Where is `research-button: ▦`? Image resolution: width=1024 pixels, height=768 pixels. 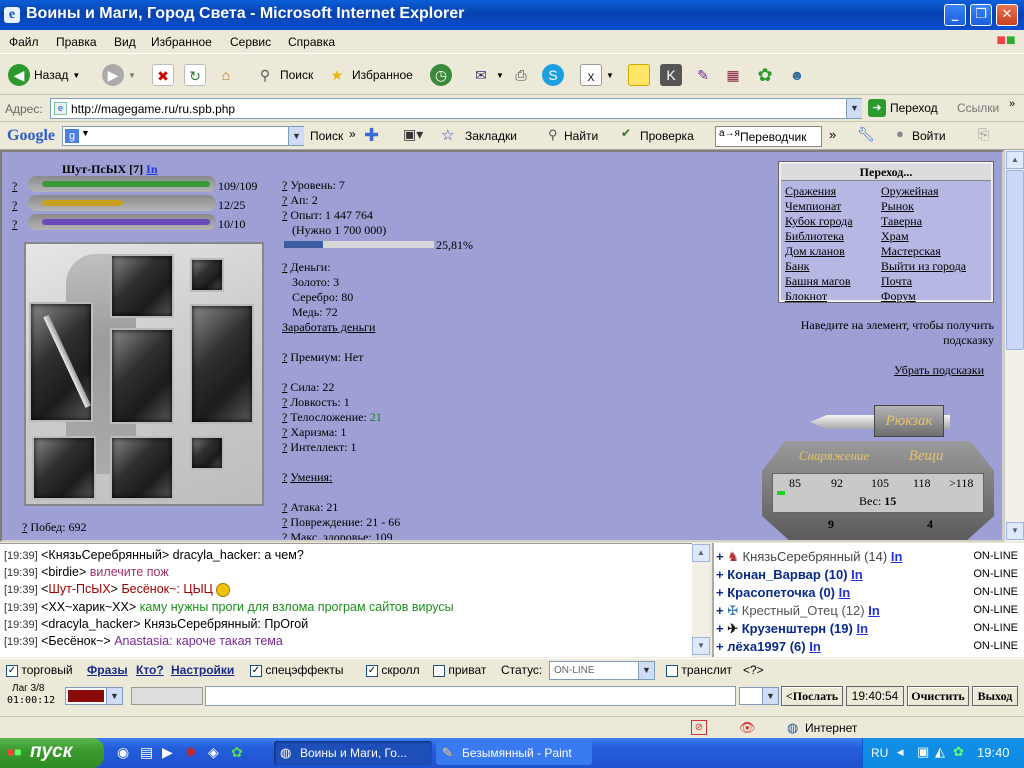 research-button: ▦ is located at coordinates (733, 75).